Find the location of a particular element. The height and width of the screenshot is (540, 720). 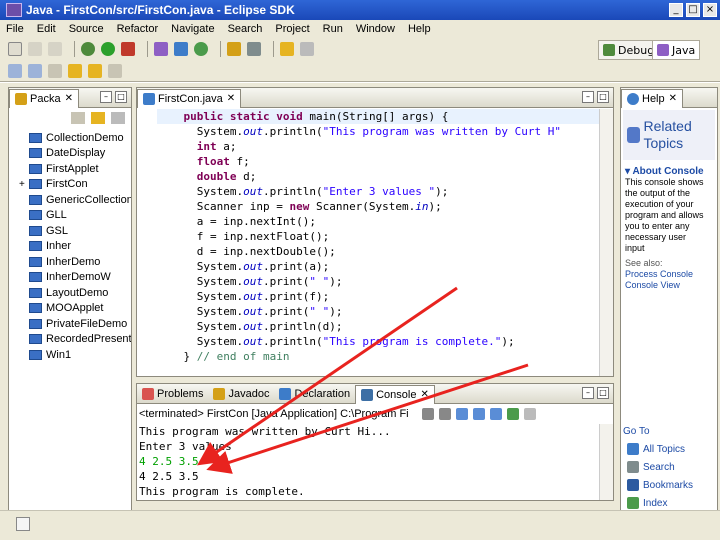

tab-javadoc: Javadoc is located at coordinates (241, 394).